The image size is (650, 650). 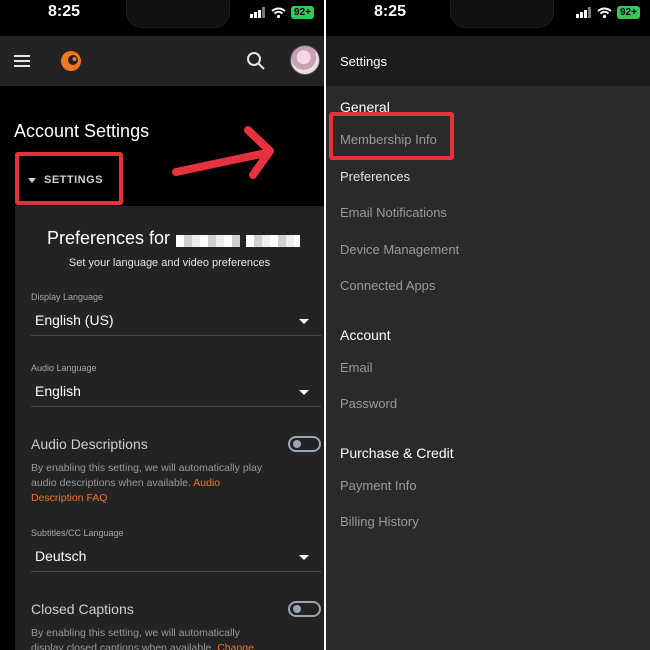 What do you see at coordinates (82, 131) in the screenshot?
I see `page-title: Account Settings` at bounding box center [82, 131].